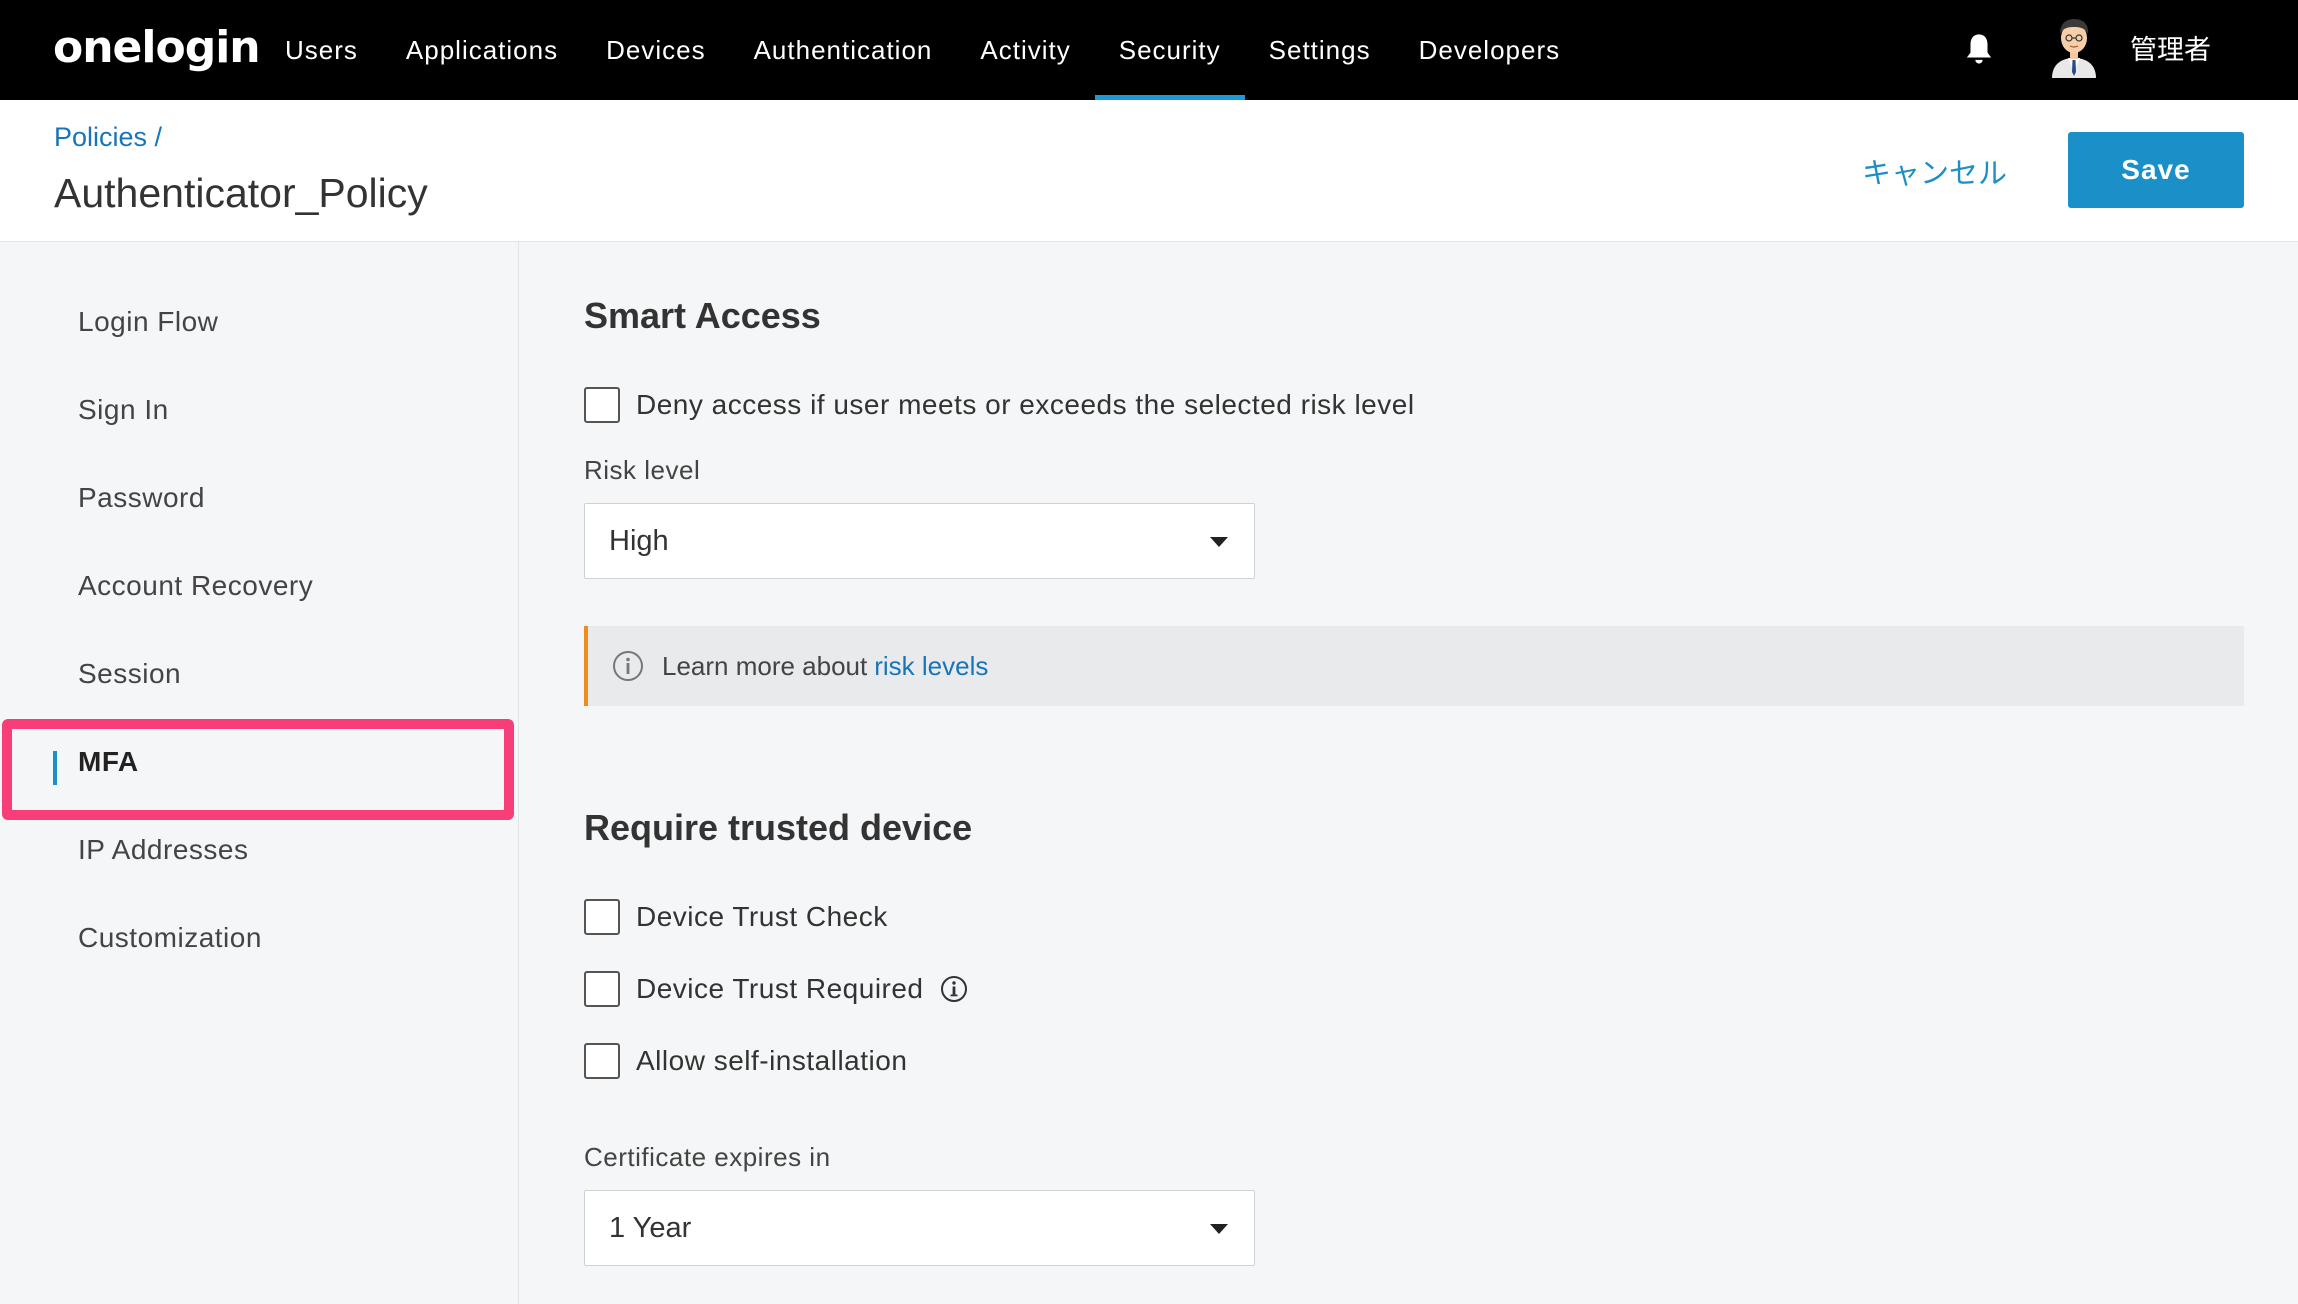  I want to click on certificate-expires-select: 1 Year, so click(919, 1228).